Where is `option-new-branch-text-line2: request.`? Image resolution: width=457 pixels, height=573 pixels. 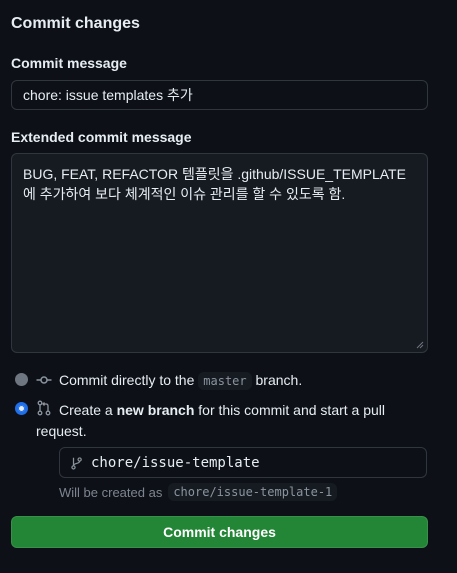
option-new-branch-text-line2: request. is located at coordinates (61, 431).